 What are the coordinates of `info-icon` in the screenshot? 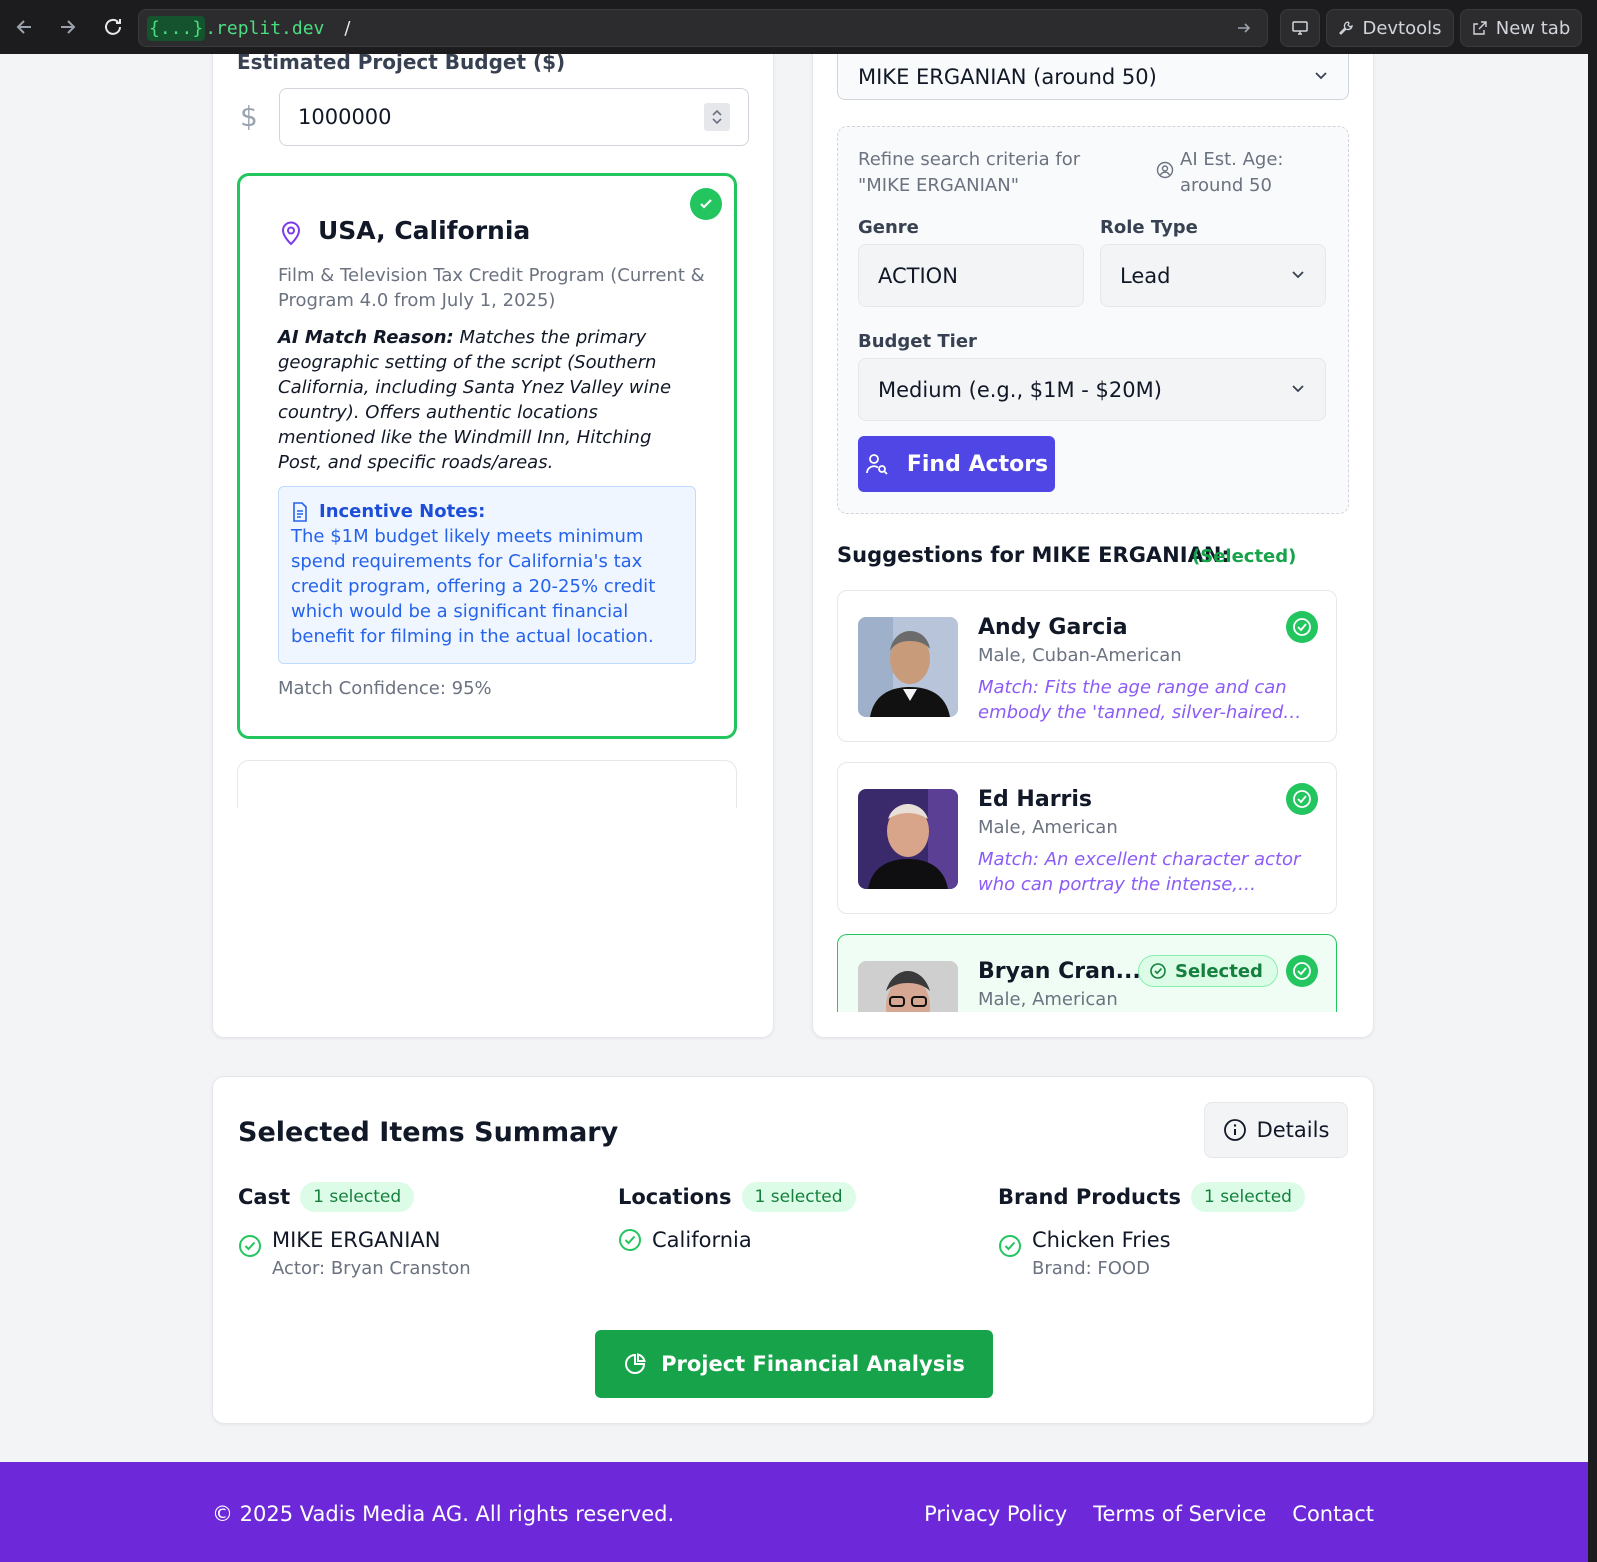 It's located at (1234, 1130).